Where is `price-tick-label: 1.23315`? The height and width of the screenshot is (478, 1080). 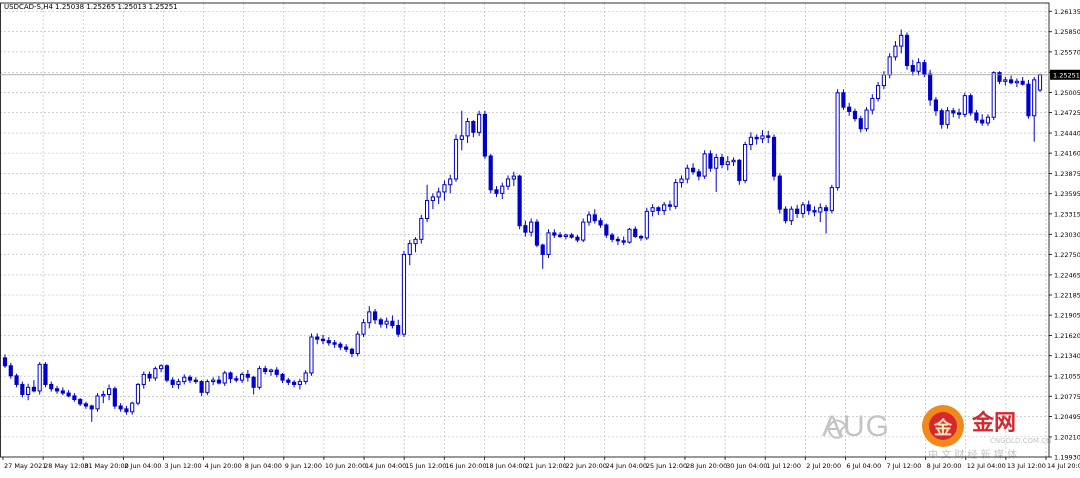 price-tick-label: 1.23315 is located at coordinates (1067, 214).